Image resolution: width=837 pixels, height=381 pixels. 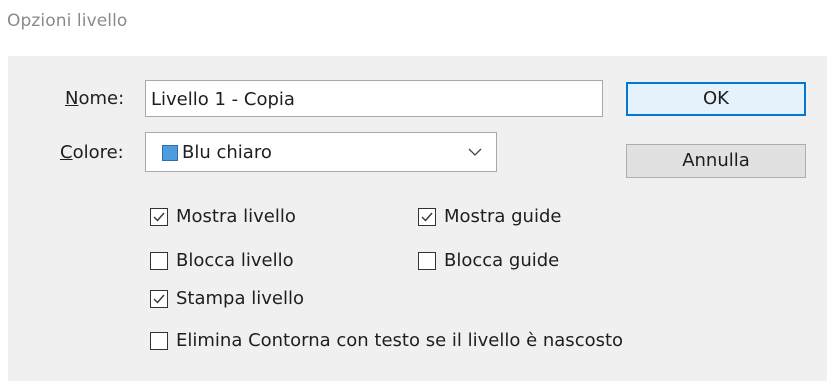 I want to click on color-label: Colore:, so click(x=92, y=152).